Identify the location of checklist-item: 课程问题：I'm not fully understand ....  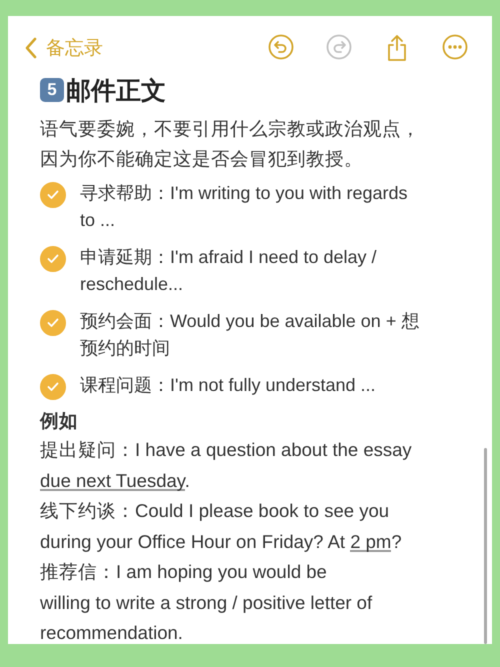
(228, 385).